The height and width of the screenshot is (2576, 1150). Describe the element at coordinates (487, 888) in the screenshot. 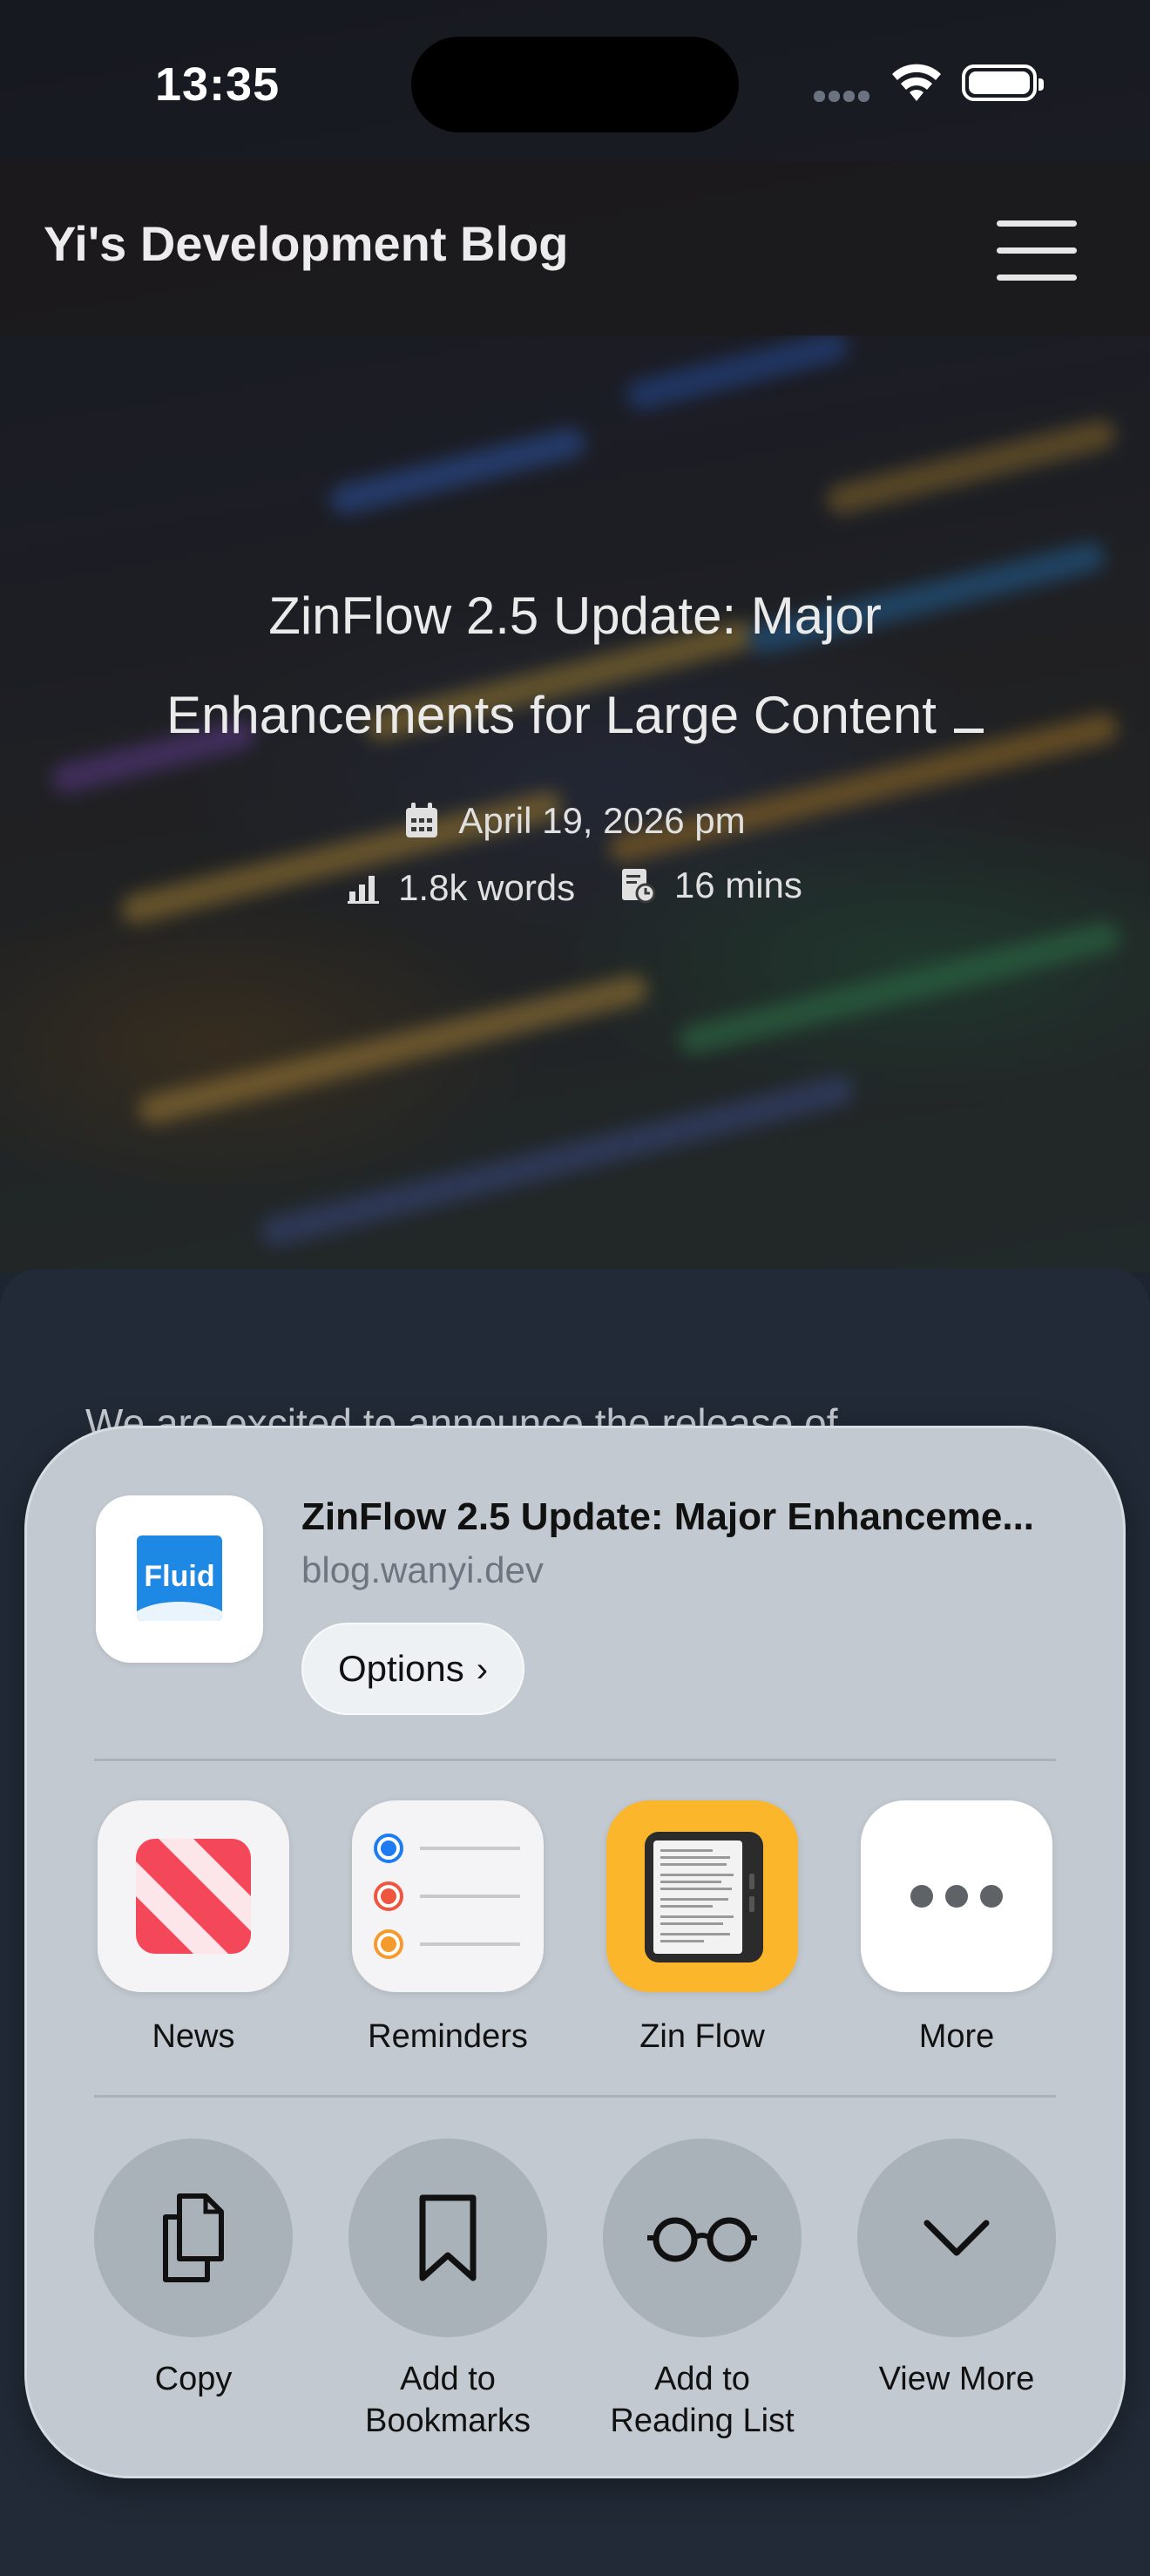

I see `post-word-count: 1.8k words` at that location.